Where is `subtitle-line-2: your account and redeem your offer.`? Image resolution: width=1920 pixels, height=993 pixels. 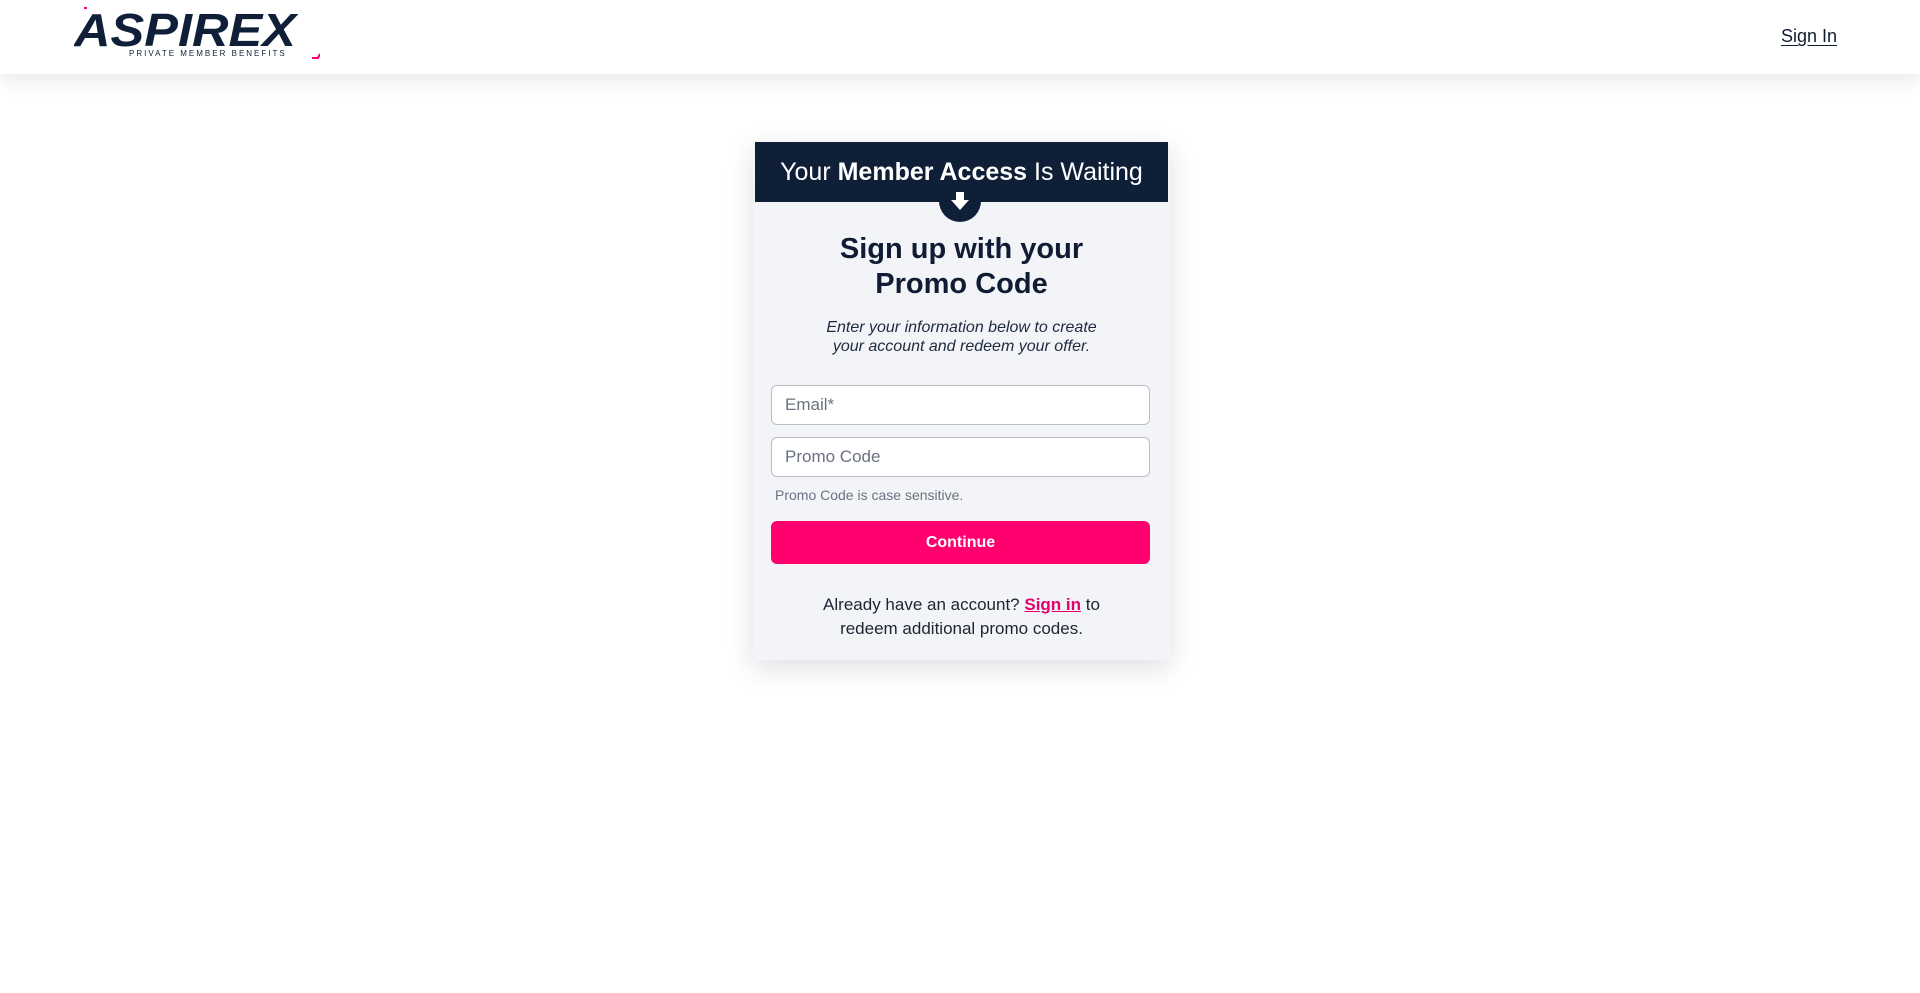
subtitle-line-2: your account and redeem your offer. is located at coordinates (961, 346).